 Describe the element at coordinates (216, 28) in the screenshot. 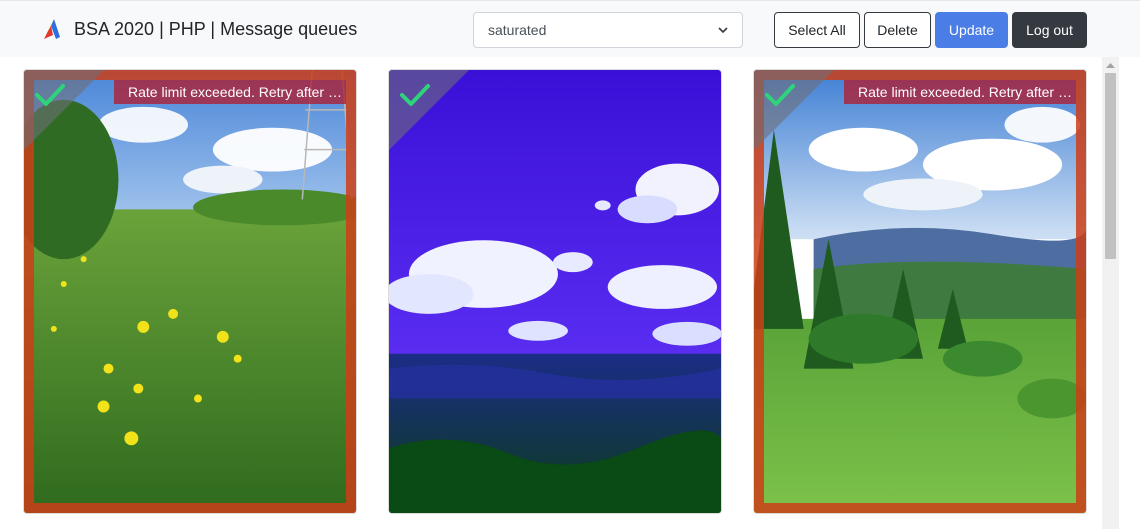

I see `app-title: BSA 2020 | PHP | Message queues` at that location.